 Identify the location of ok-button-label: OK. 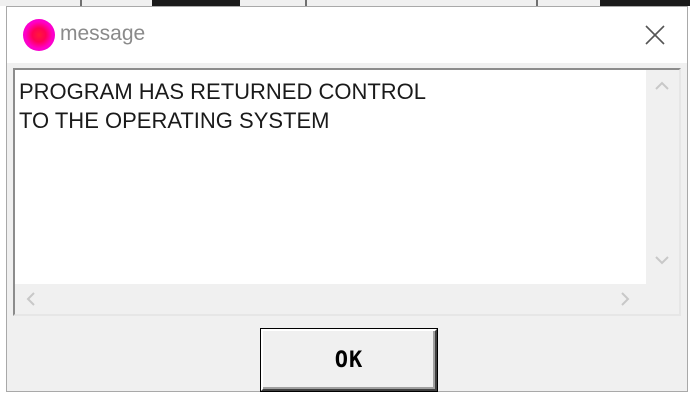
(349, 360).